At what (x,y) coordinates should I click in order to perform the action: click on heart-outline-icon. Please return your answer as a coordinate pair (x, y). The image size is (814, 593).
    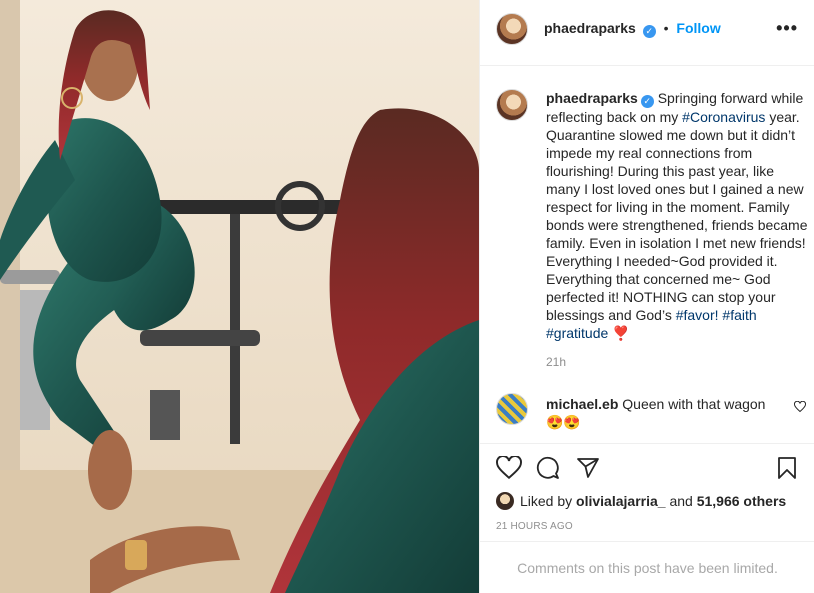
    Looking at the image, I should click on (509, 468).